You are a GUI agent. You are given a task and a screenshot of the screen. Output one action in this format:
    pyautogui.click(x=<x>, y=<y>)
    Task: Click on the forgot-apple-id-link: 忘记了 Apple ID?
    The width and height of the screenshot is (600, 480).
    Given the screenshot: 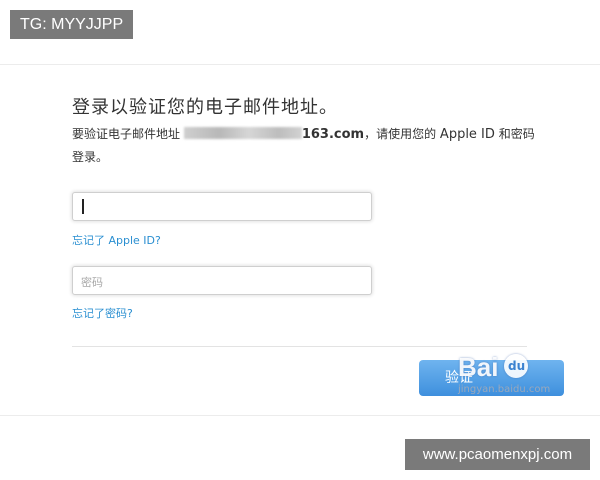 What is the action you would take?
    pyautogui.click(x=116, y=240)
    